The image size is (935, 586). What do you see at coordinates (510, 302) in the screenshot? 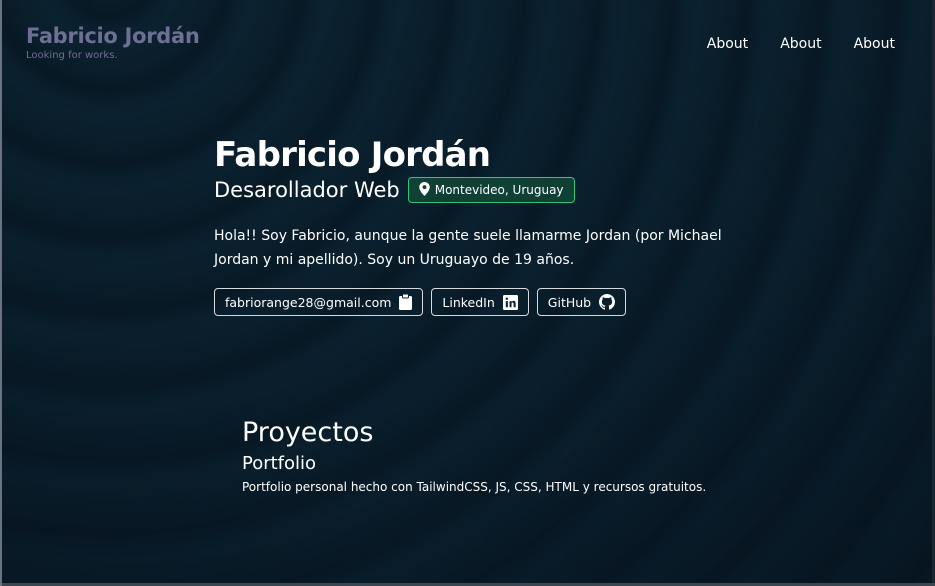
I see `linkedin-icon` at bounding box center [510, 302].